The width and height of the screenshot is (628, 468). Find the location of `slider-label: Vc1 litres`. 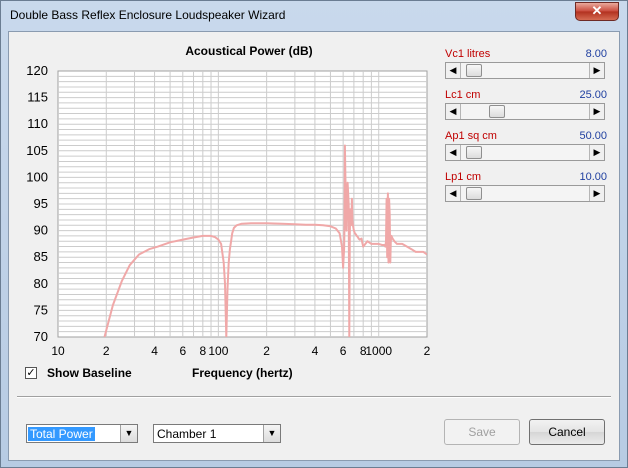

slider-label: Vc1 litres is located at coordinates (468, 54).